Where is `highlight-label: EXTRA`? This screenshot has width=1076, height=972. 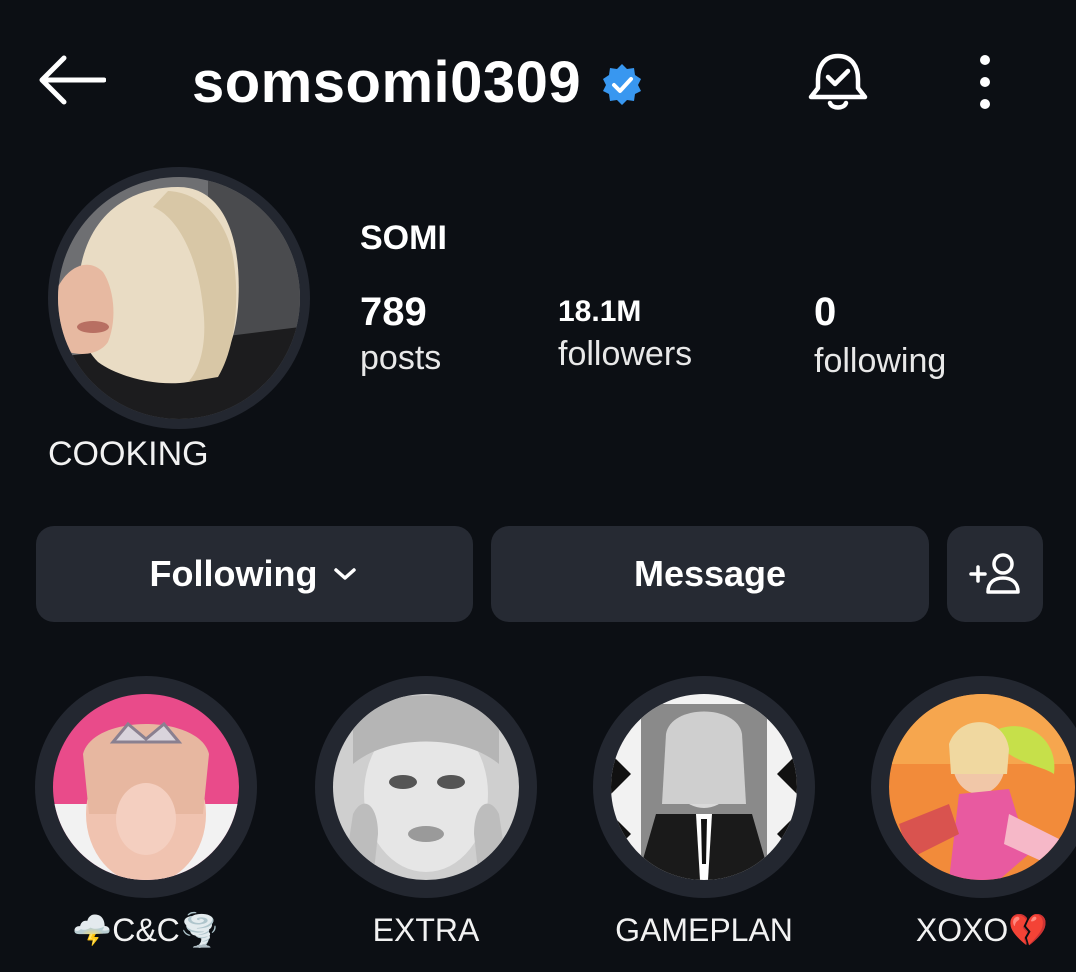 highlight-label: EXTRA is located at coordinates (426, 930).